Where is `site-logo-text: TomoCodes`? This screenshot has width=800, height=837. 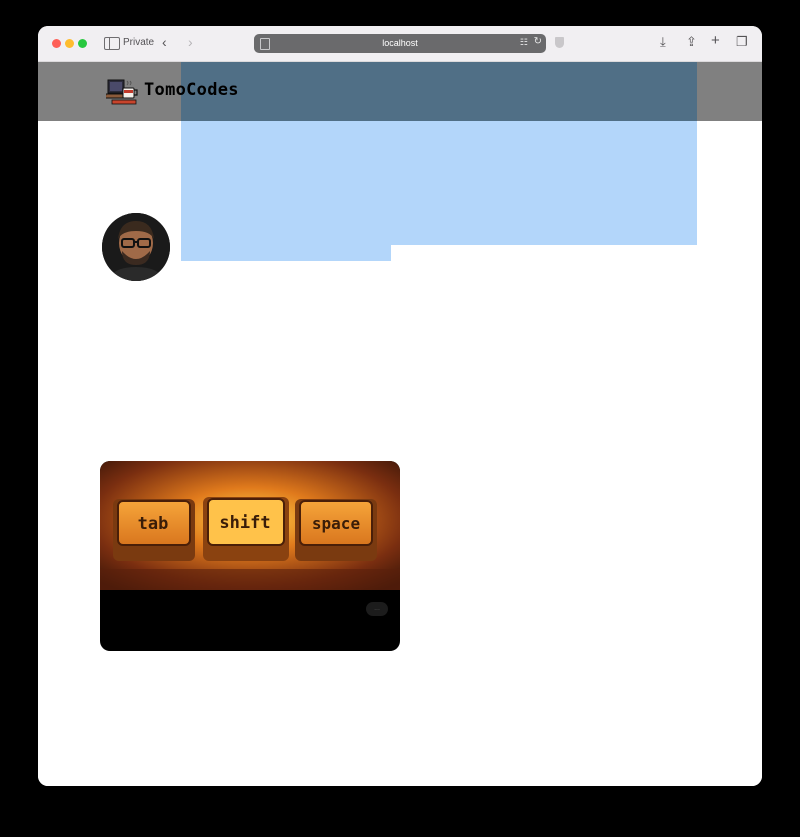
site-logo-text: TomoCodes is located at coordinates (191, 90).